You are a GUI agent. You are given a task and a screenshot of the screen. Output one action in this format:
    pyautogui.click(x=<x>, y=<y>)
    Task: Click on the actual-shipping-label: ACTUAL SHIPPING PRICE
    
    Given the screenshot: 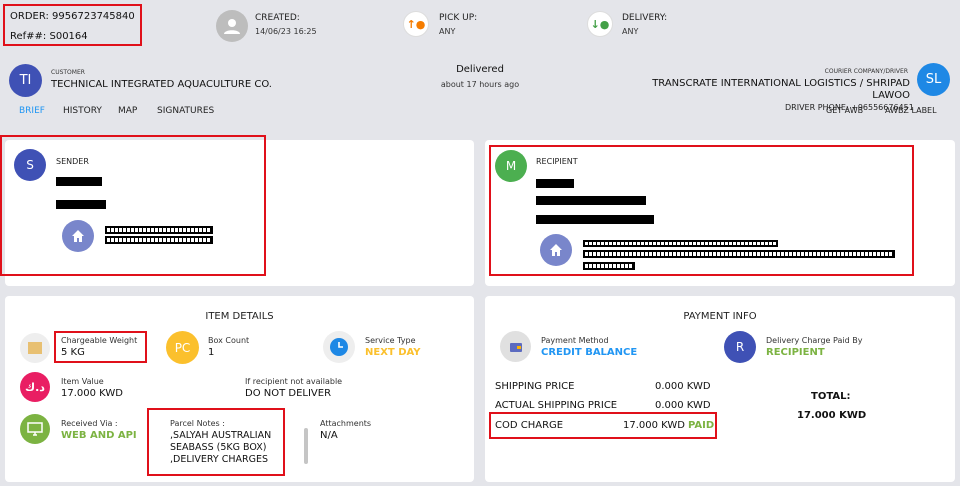 What is the action you would take?
    pyautogui.click(x=556, y=405)
    